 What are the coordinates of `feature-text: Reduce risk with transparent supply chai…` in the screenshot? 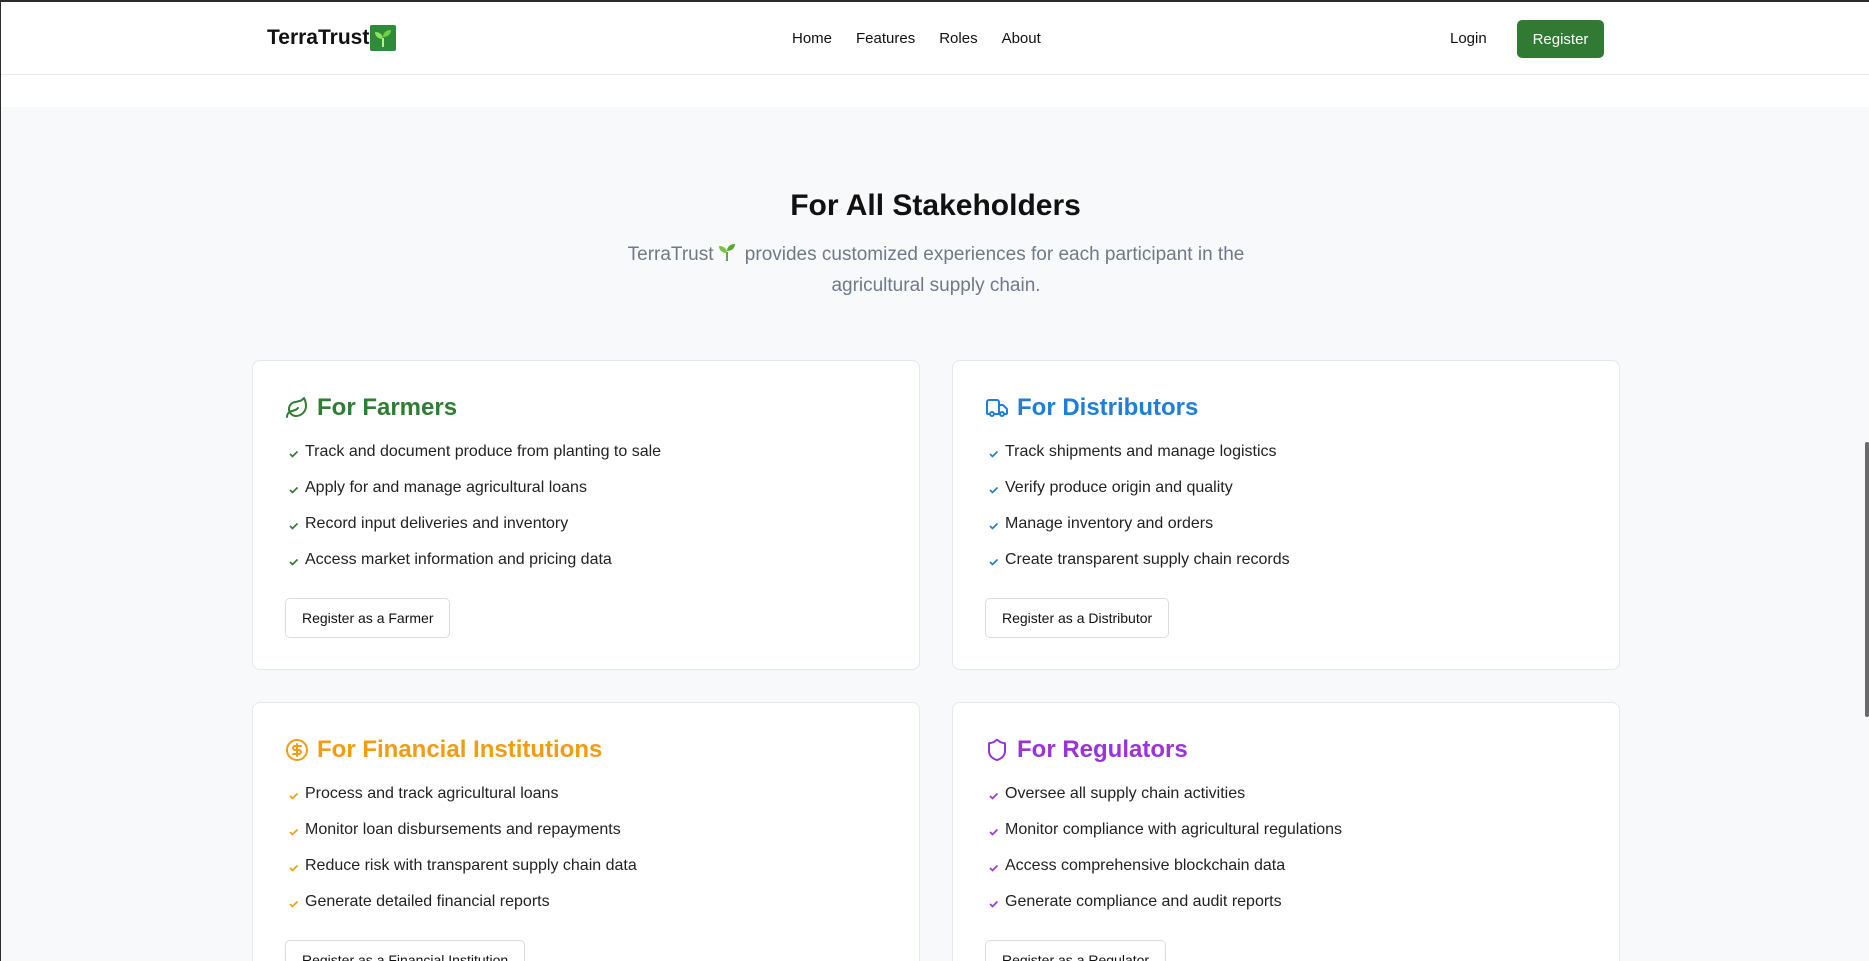 It's located at (471, 865).